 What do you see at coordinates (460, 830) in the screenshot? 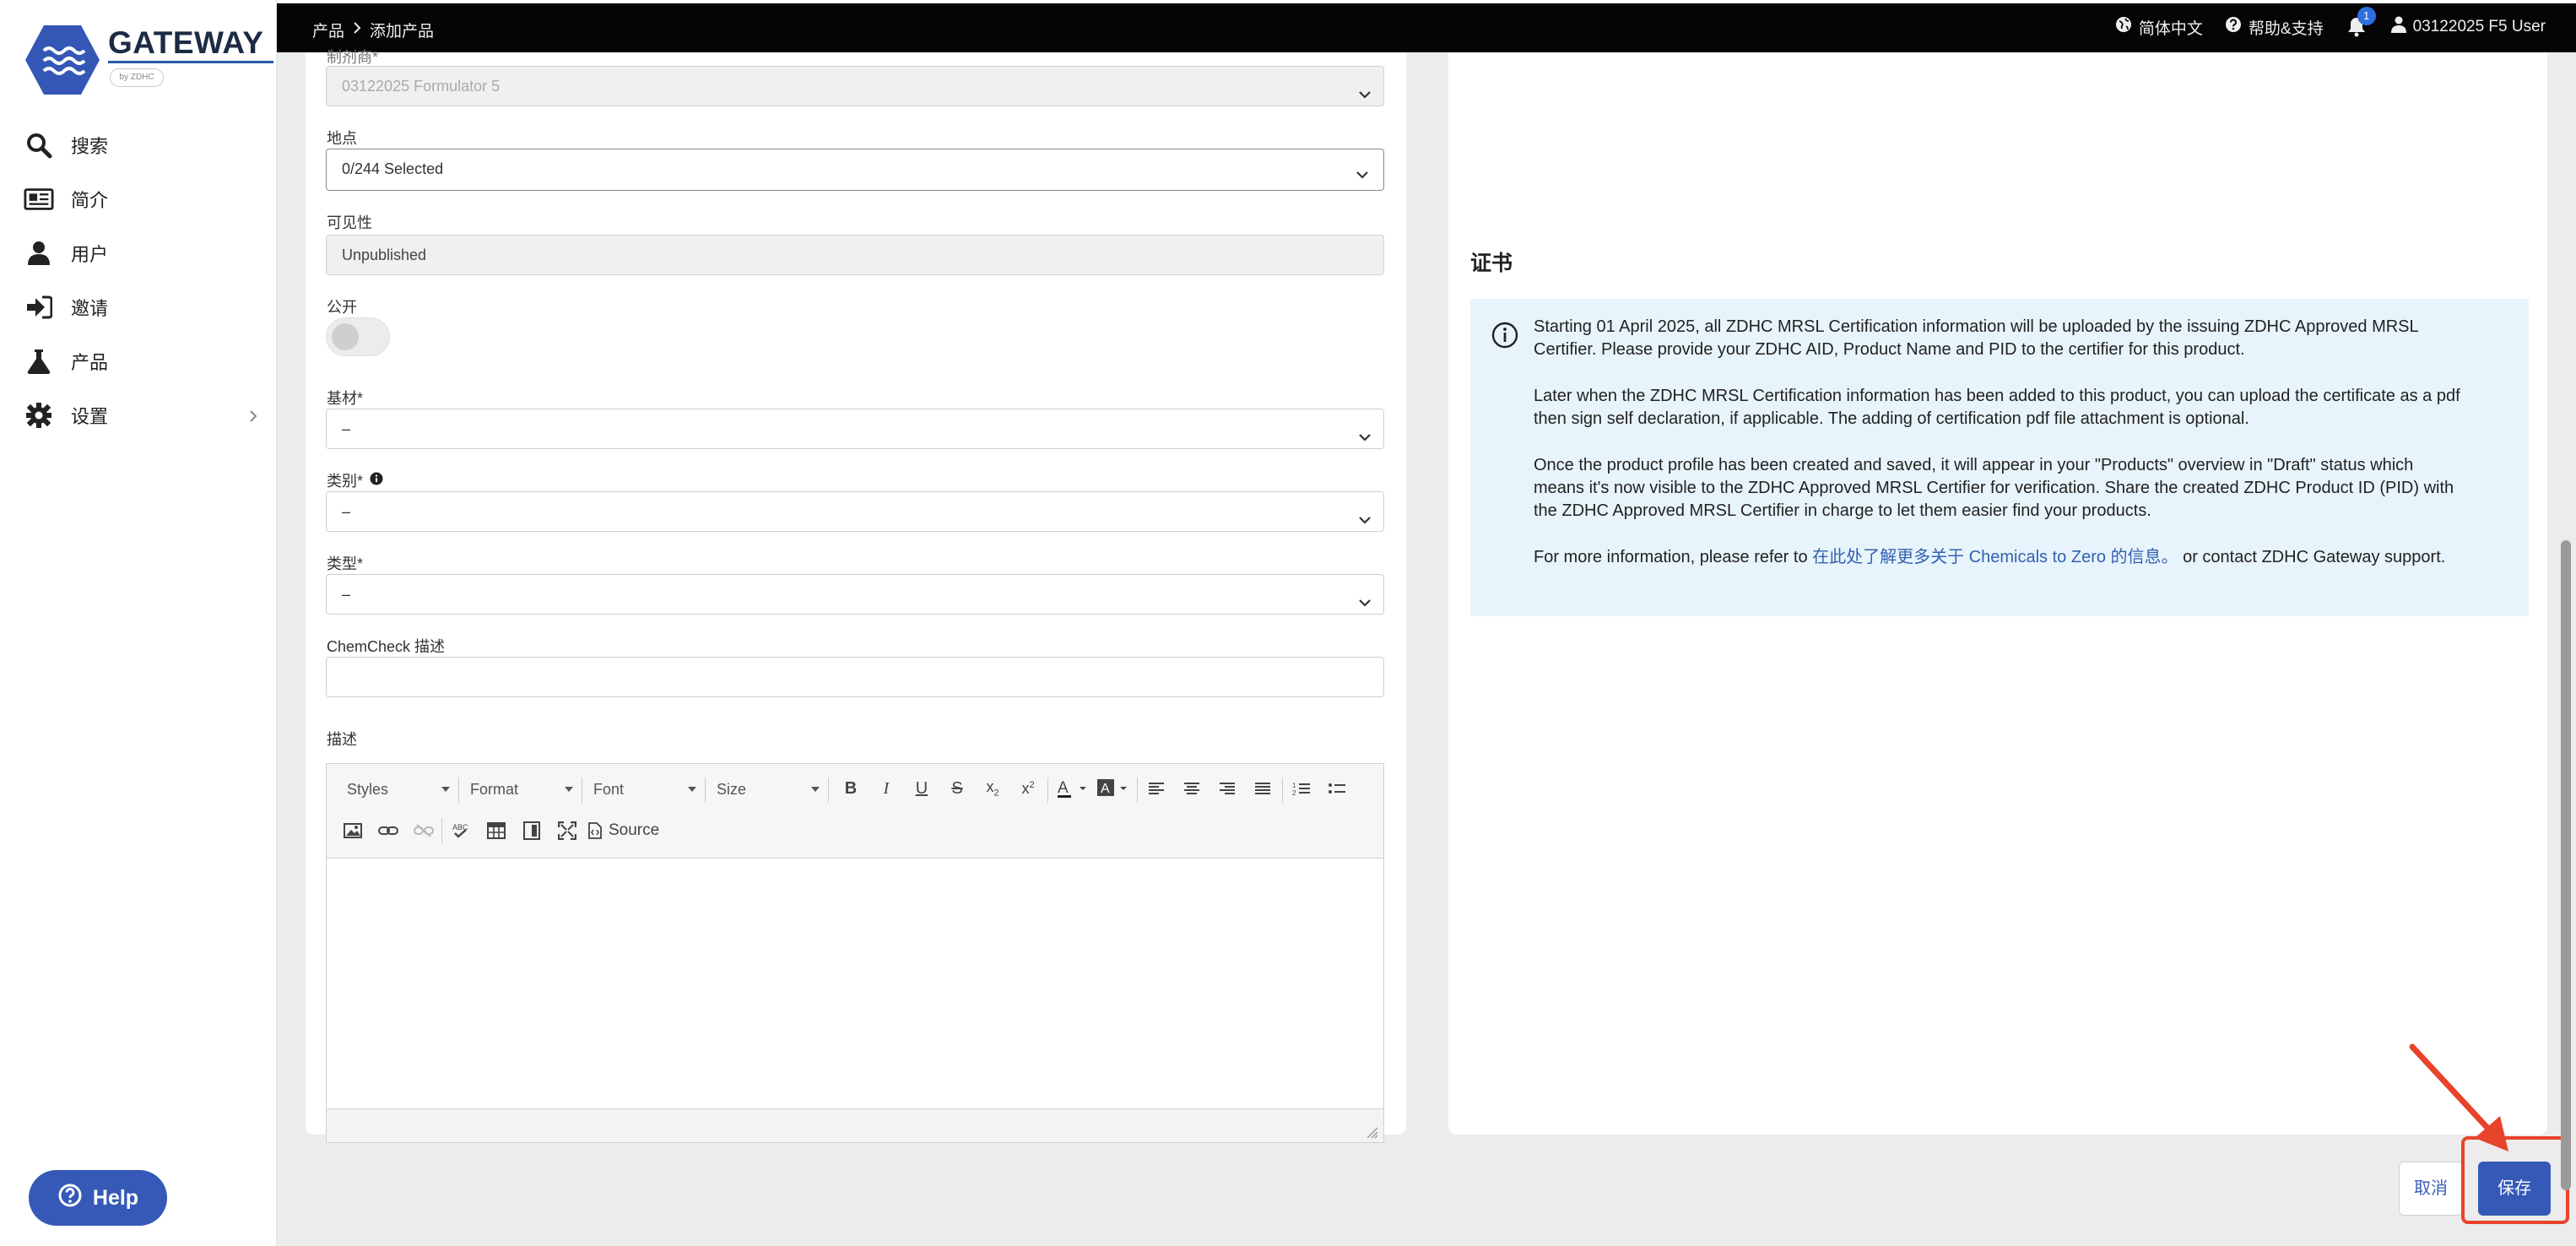
I see `spellcheck-button: ABC` at bounding box center [460, 830].